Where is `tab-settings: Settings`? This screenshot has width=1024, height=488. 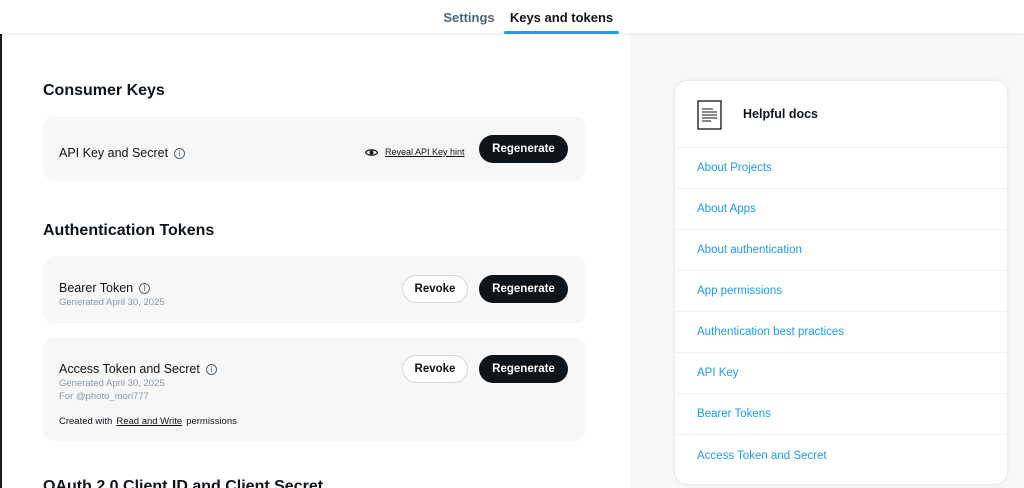
tab-settings: Settings is located at coordinates (469, 17).